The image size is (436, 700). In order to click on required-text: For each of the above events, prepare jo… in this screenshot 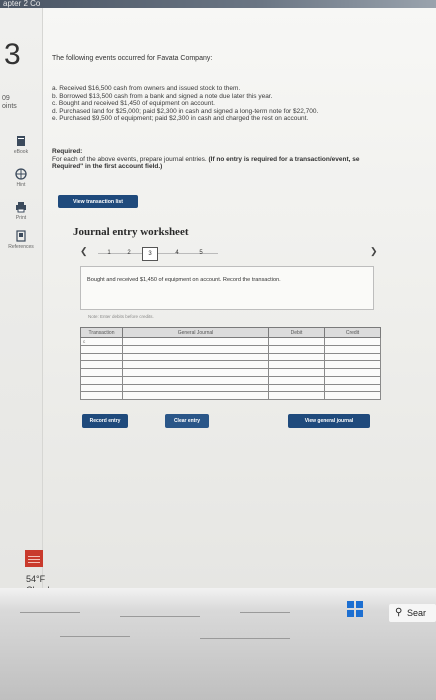, I will do `click(129, 159)`.